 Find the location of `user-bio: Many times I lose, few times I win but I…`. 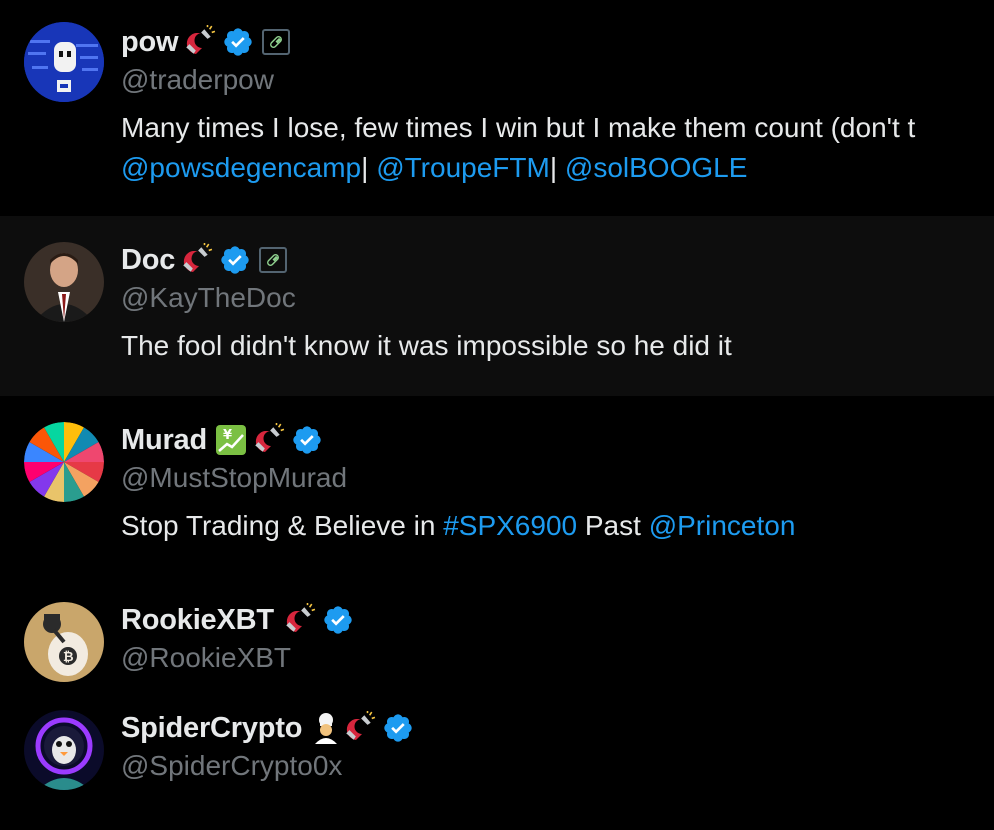

user-bio: Many times I lose, few times I win but I… is located at coordinates (557, 148).